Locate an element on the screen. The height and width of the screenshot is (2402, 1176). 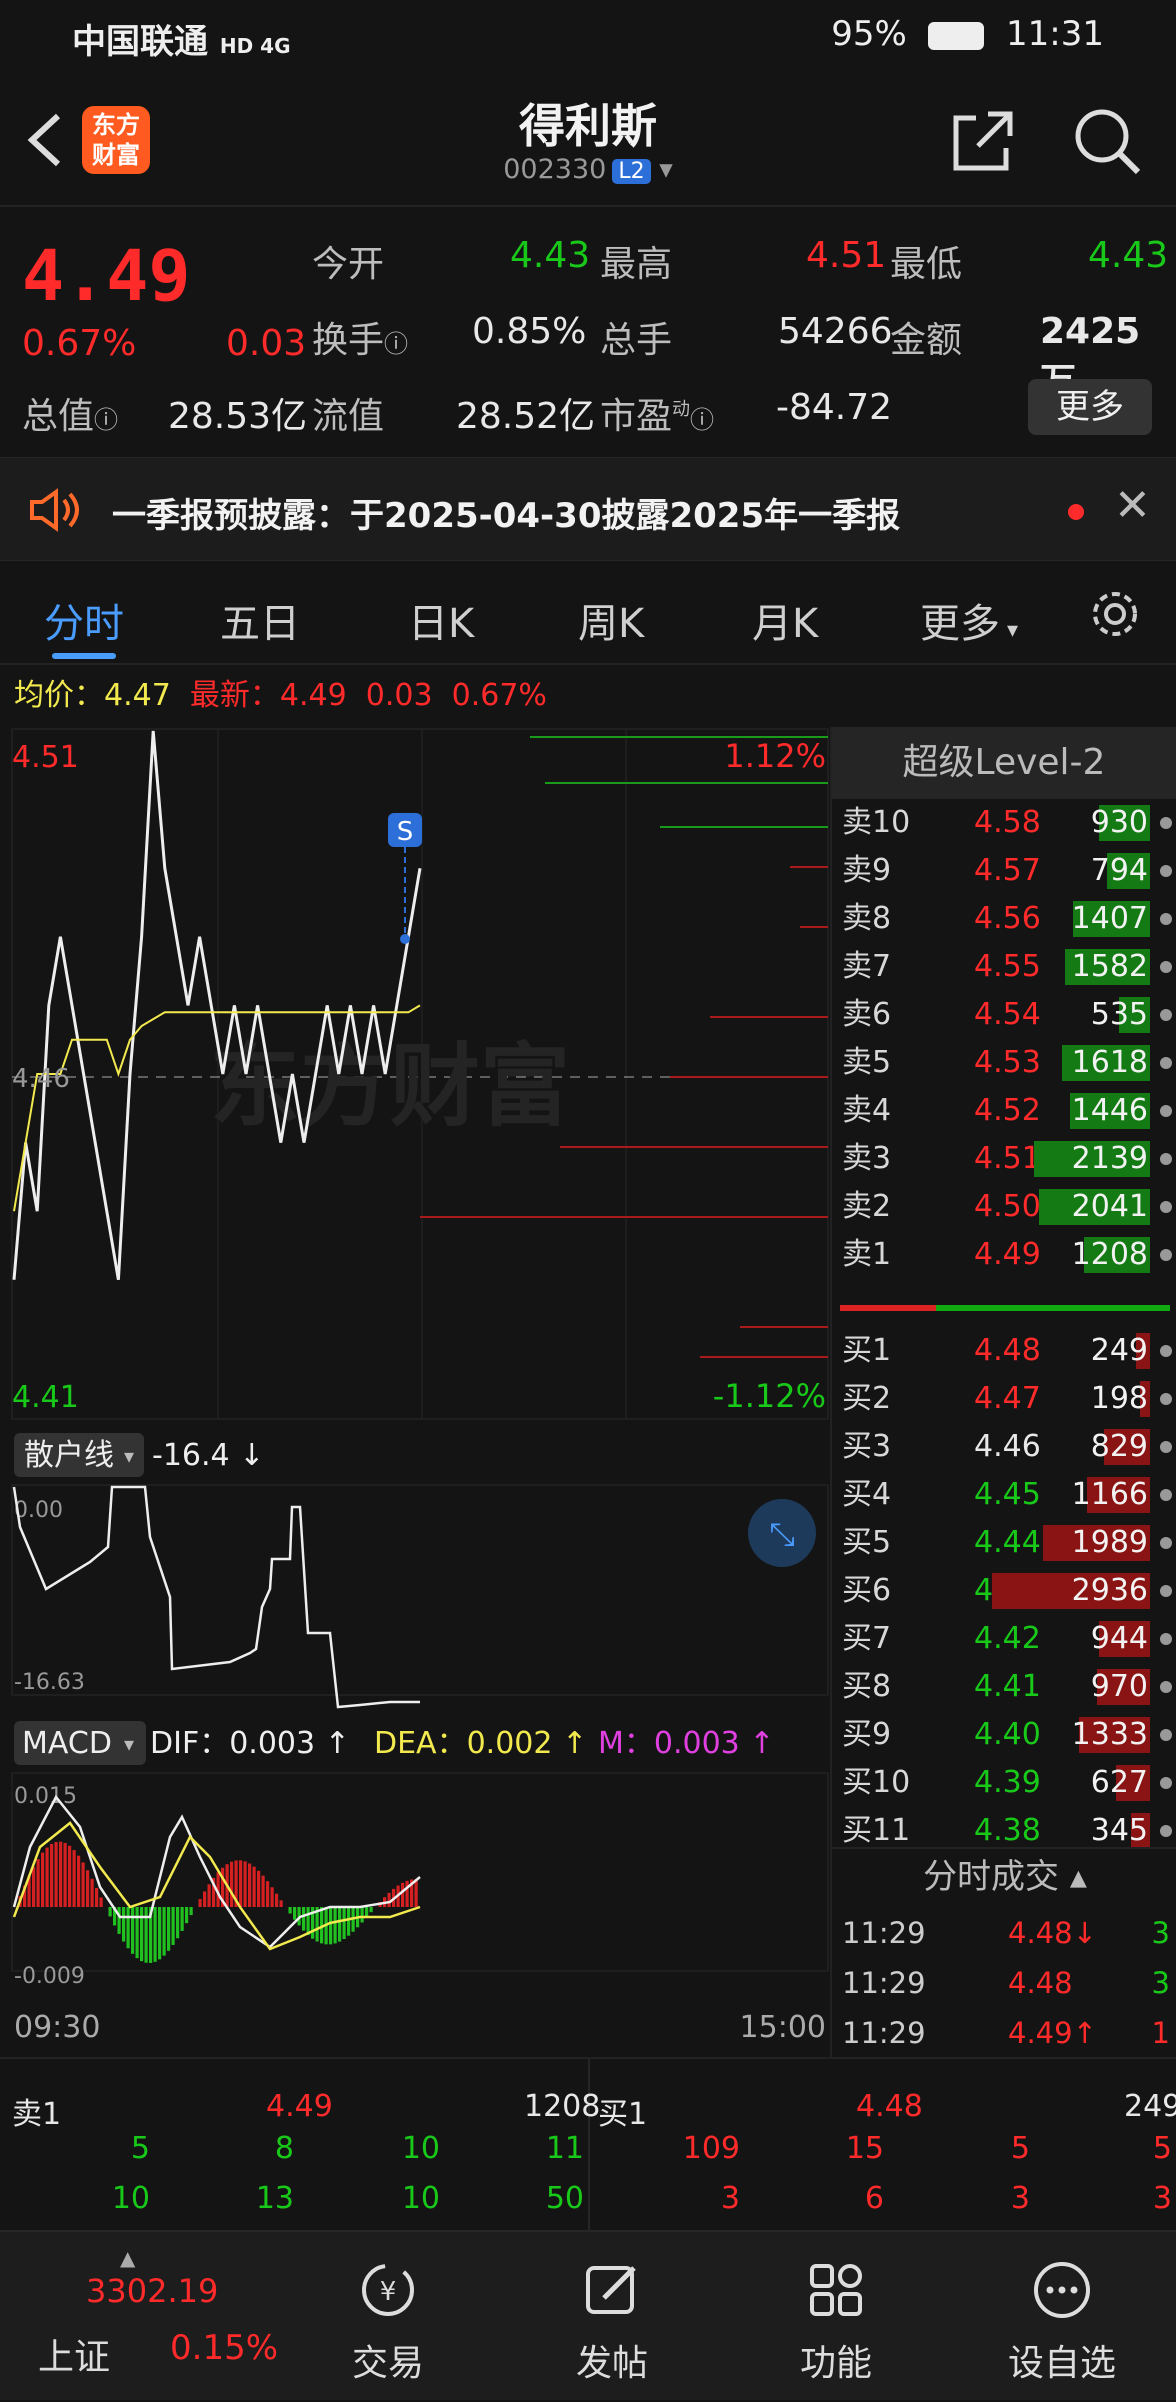
ask-row: 卖84.561407 is located at coordinates (1004, 919).